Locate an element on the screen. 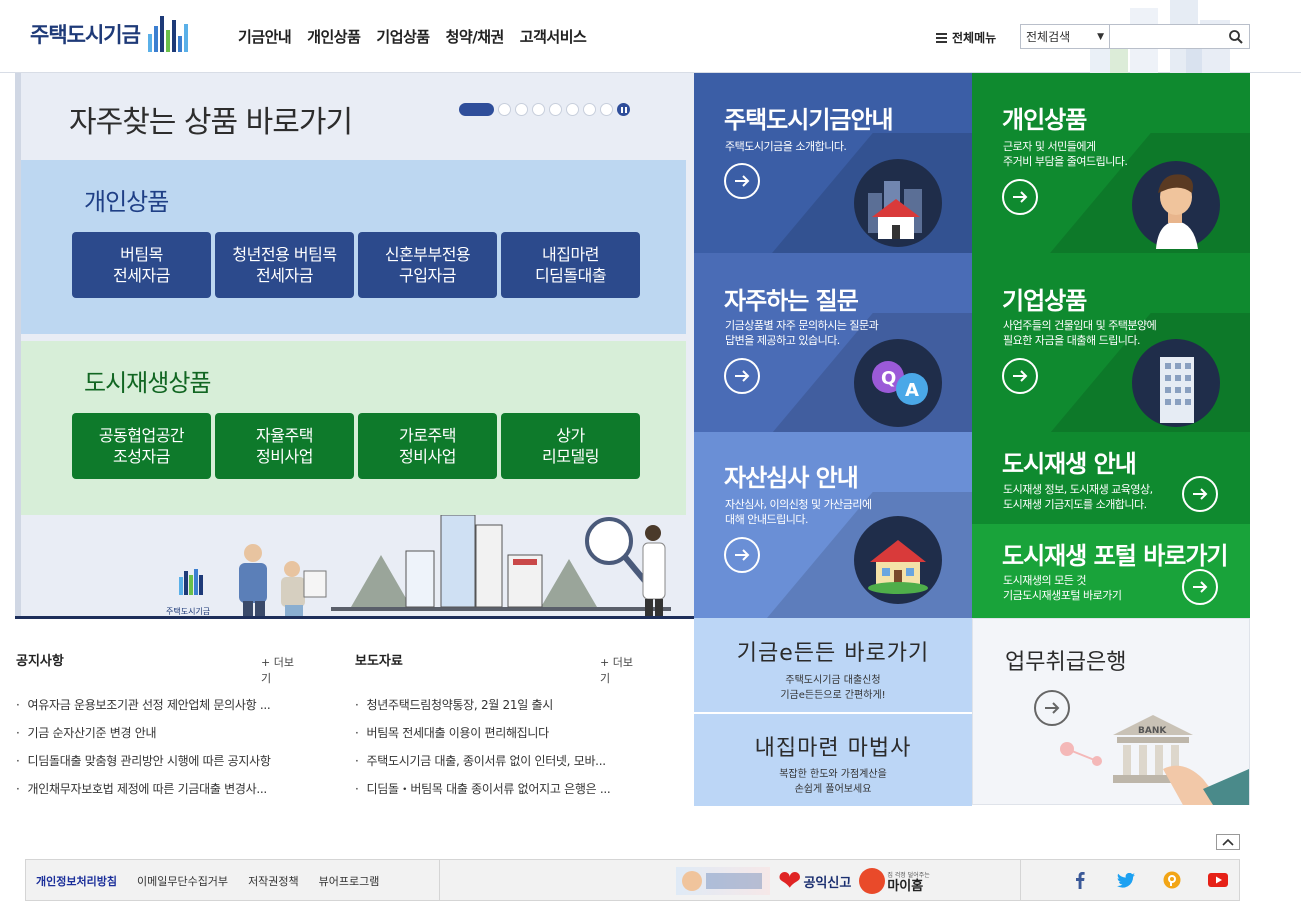 The width and height of the screenshot is (1301, 921). tile-description: 주택도시기금을 소개합니다. is located at coordinates (786, 146).